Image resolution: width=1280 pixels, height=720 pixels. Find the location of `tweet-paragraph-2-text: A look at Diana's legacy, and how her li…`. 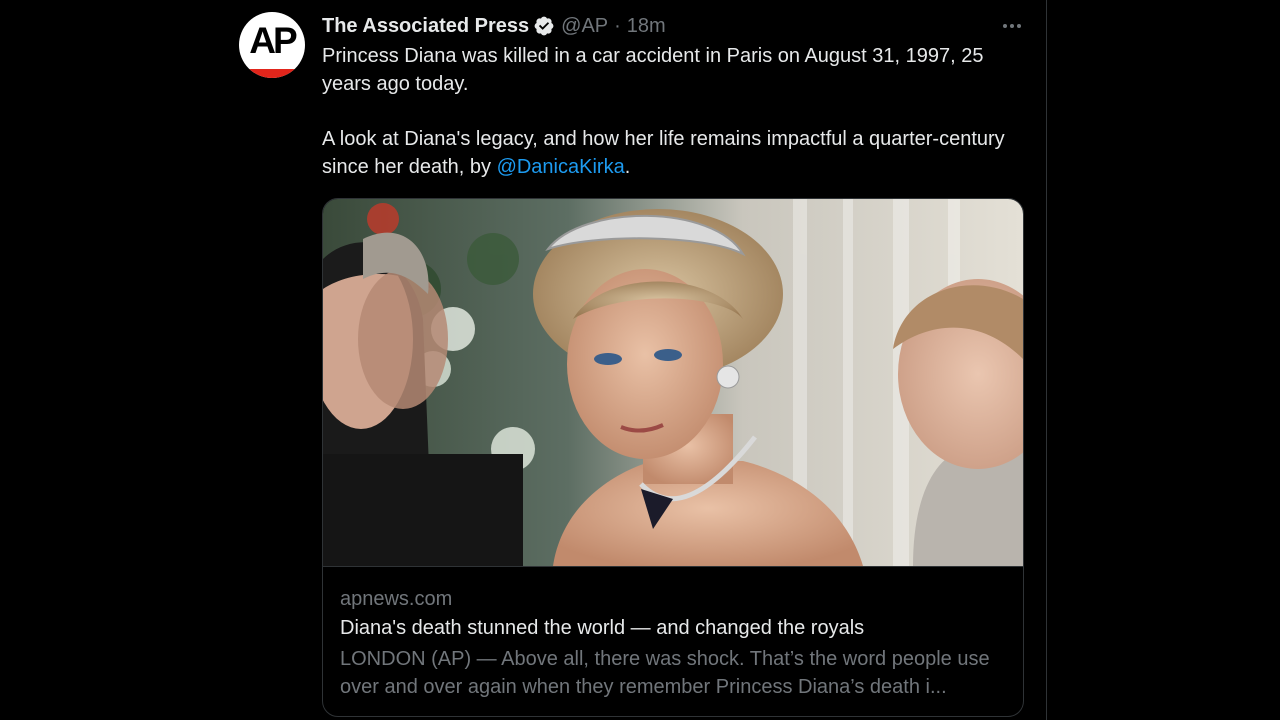

tweet-paragraph-2-text: A look at Diana's legacy, and how her li… is located at coordinates (663, 153).